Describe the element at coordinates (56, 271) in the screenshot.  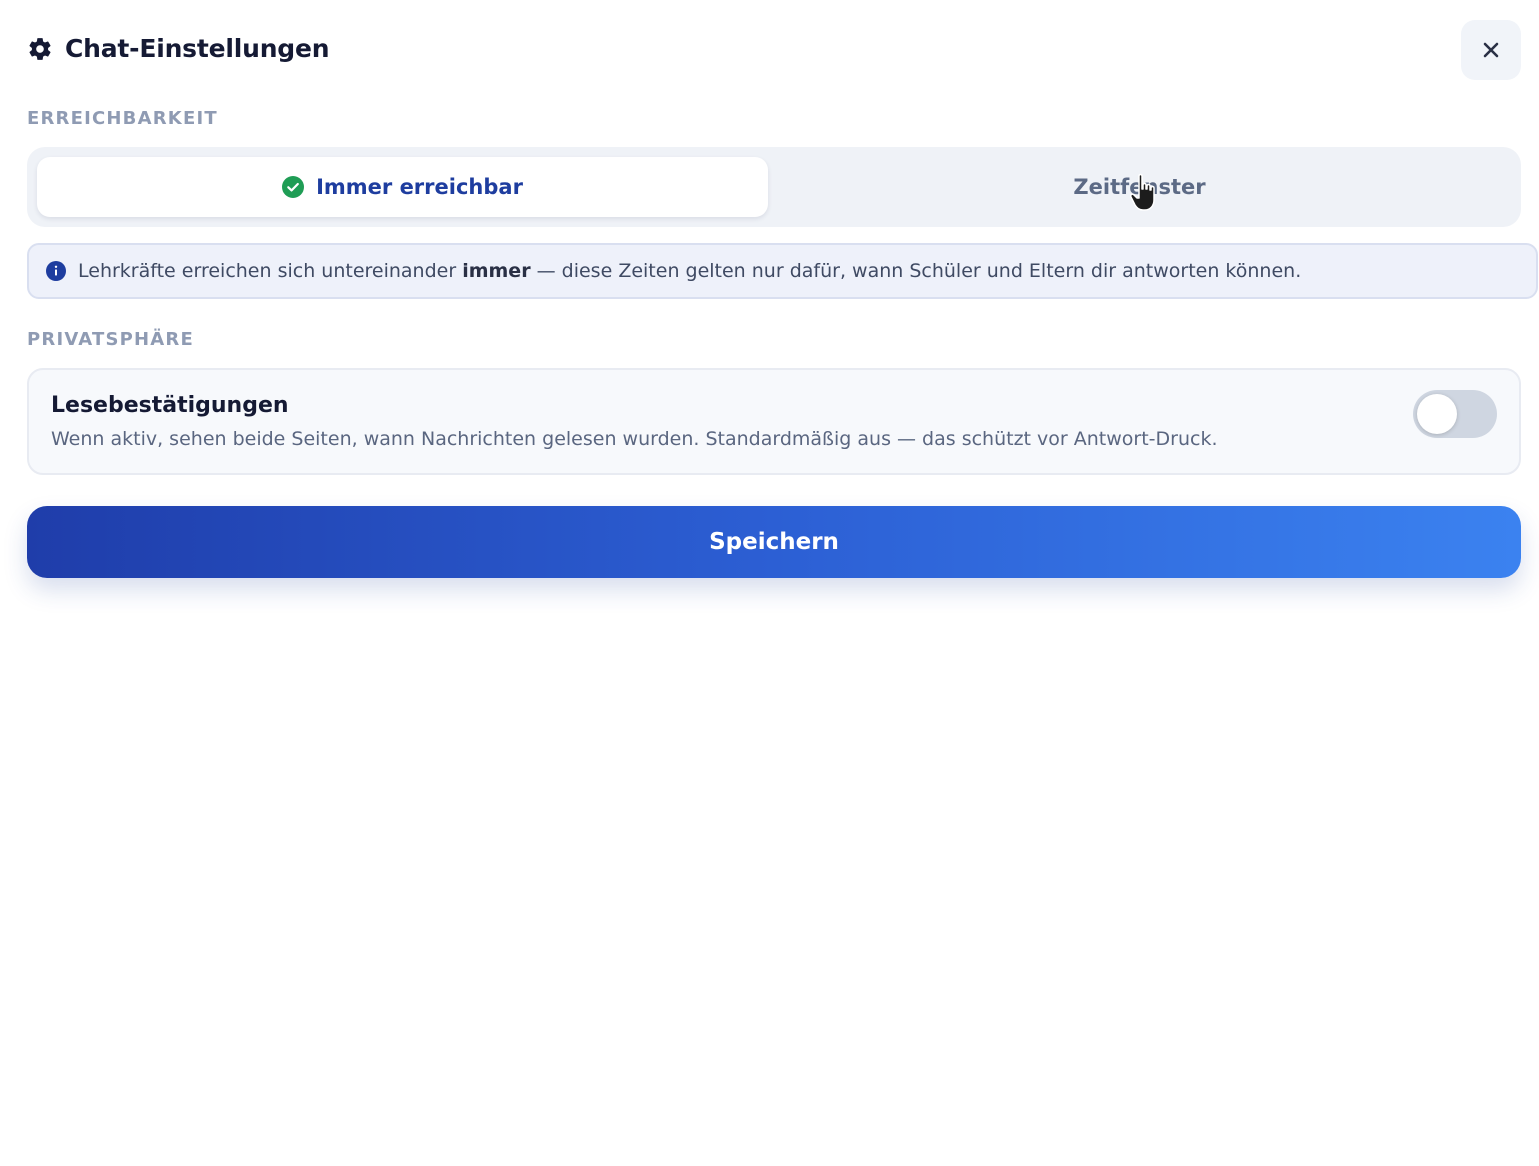
I see `info-icon` at that location.